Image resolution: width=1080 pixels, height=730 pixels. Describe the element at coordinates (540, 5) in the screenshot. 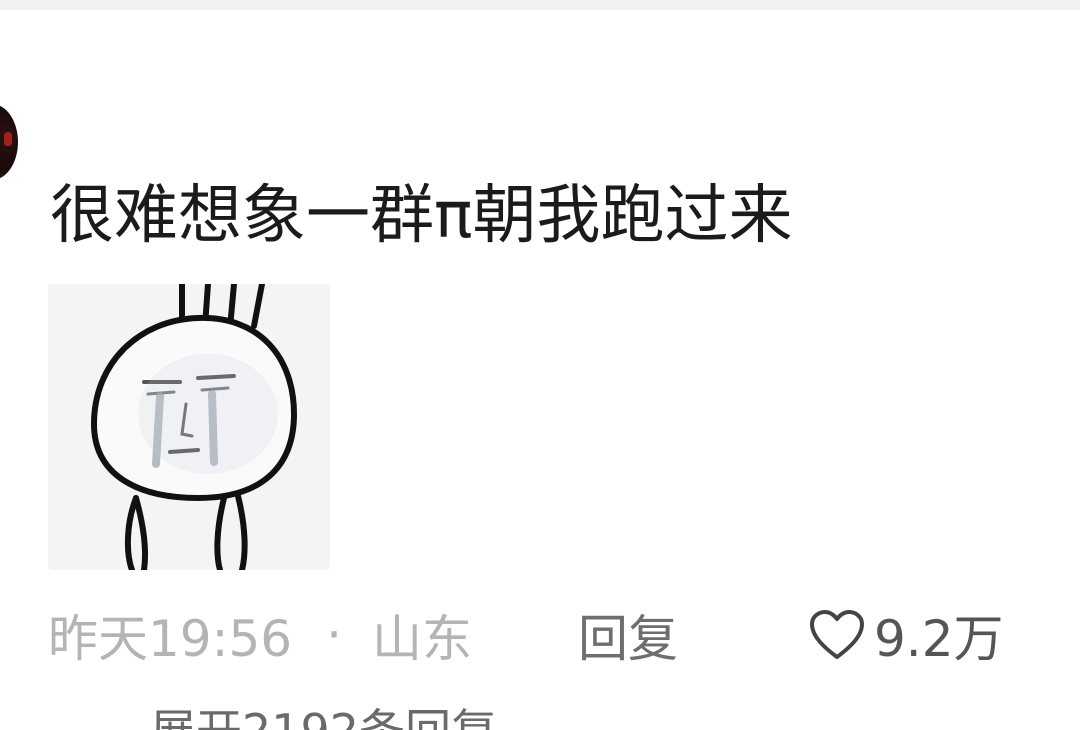

I see `top-divider` at that location.